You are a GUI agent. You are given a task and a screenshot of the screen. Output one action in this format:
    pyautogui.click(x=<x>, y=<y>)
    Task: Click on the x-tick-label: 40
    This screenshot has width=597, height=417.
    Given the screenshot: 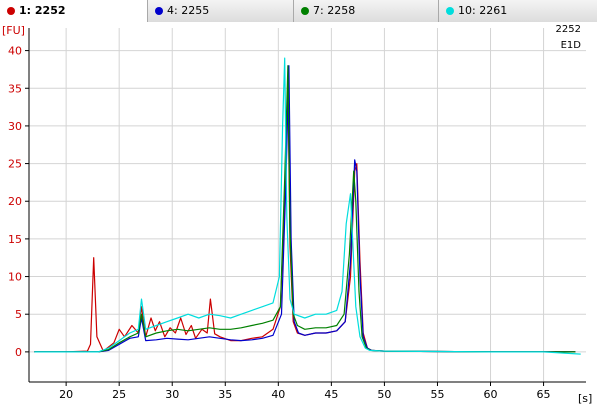 What is the action you would take?
    pyautogui.click(x=278, y=394)
    